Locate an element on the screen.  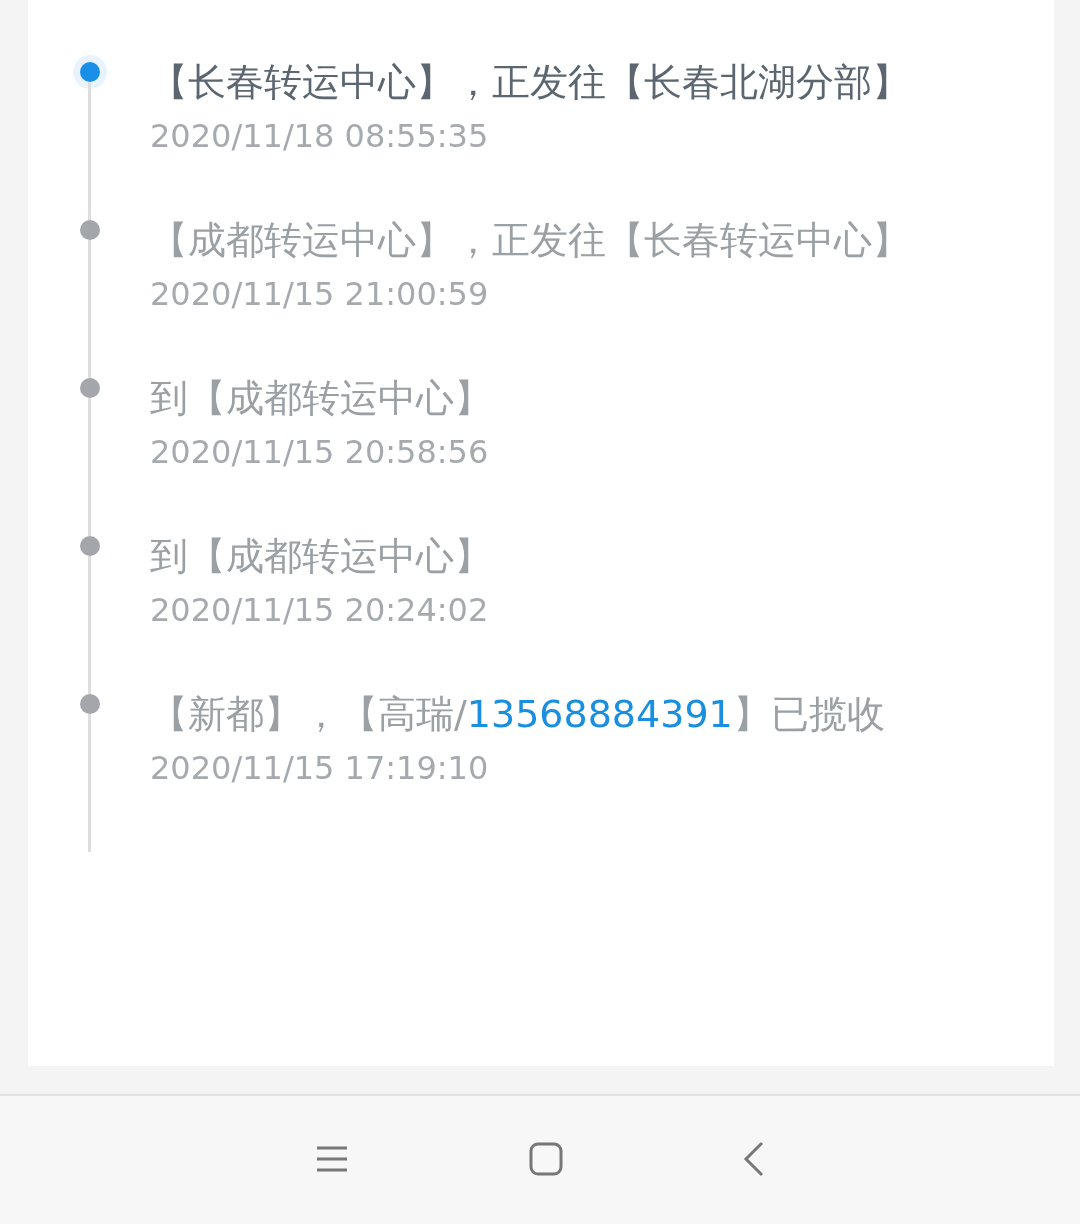
event-description: 【成都转运中心】，正发往【长春转运中心】 is located at coordinates (530, 240).